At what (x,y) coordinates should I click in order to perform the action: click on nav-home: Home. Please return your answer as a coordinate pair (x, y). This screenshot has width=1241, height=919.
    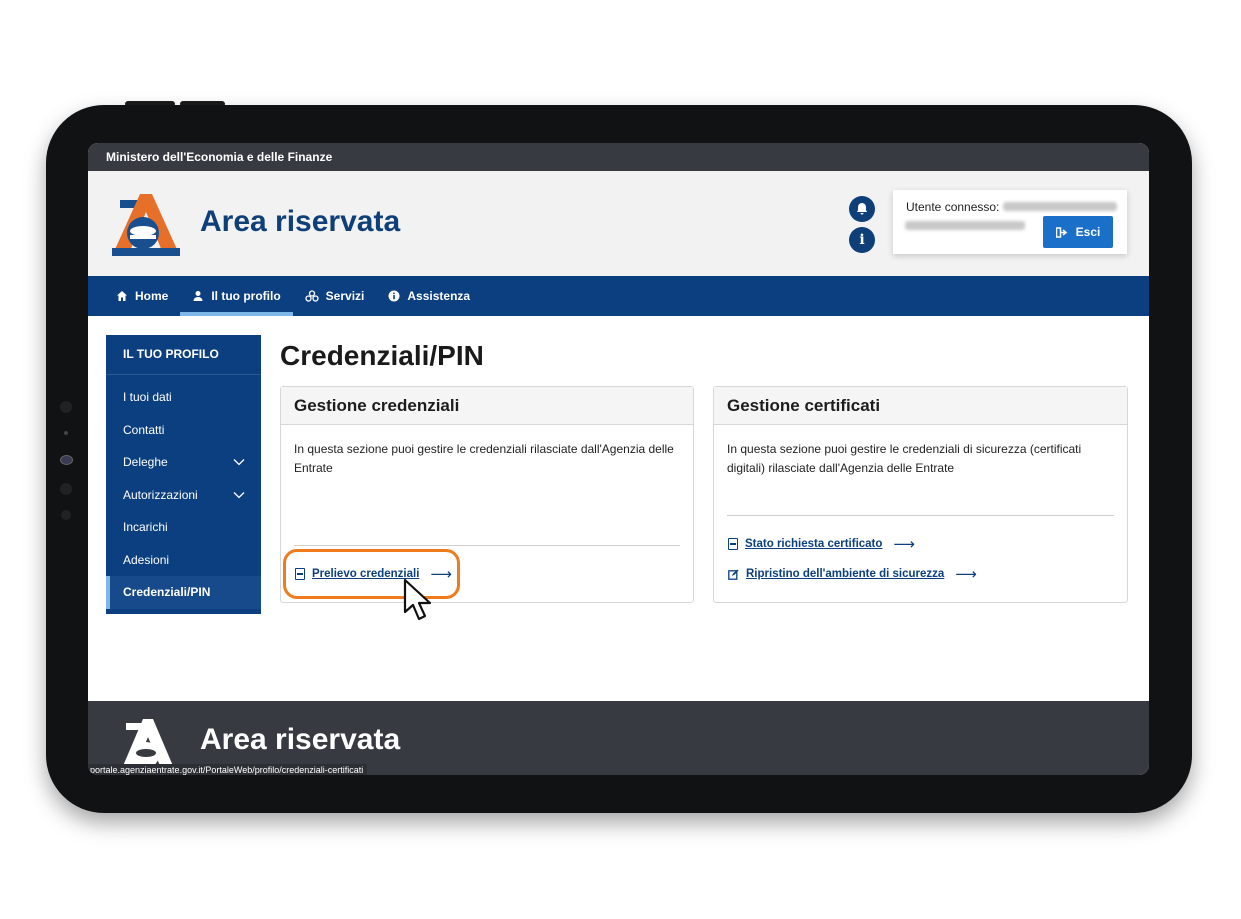
    Looking at the image, I should click on (142, 296).